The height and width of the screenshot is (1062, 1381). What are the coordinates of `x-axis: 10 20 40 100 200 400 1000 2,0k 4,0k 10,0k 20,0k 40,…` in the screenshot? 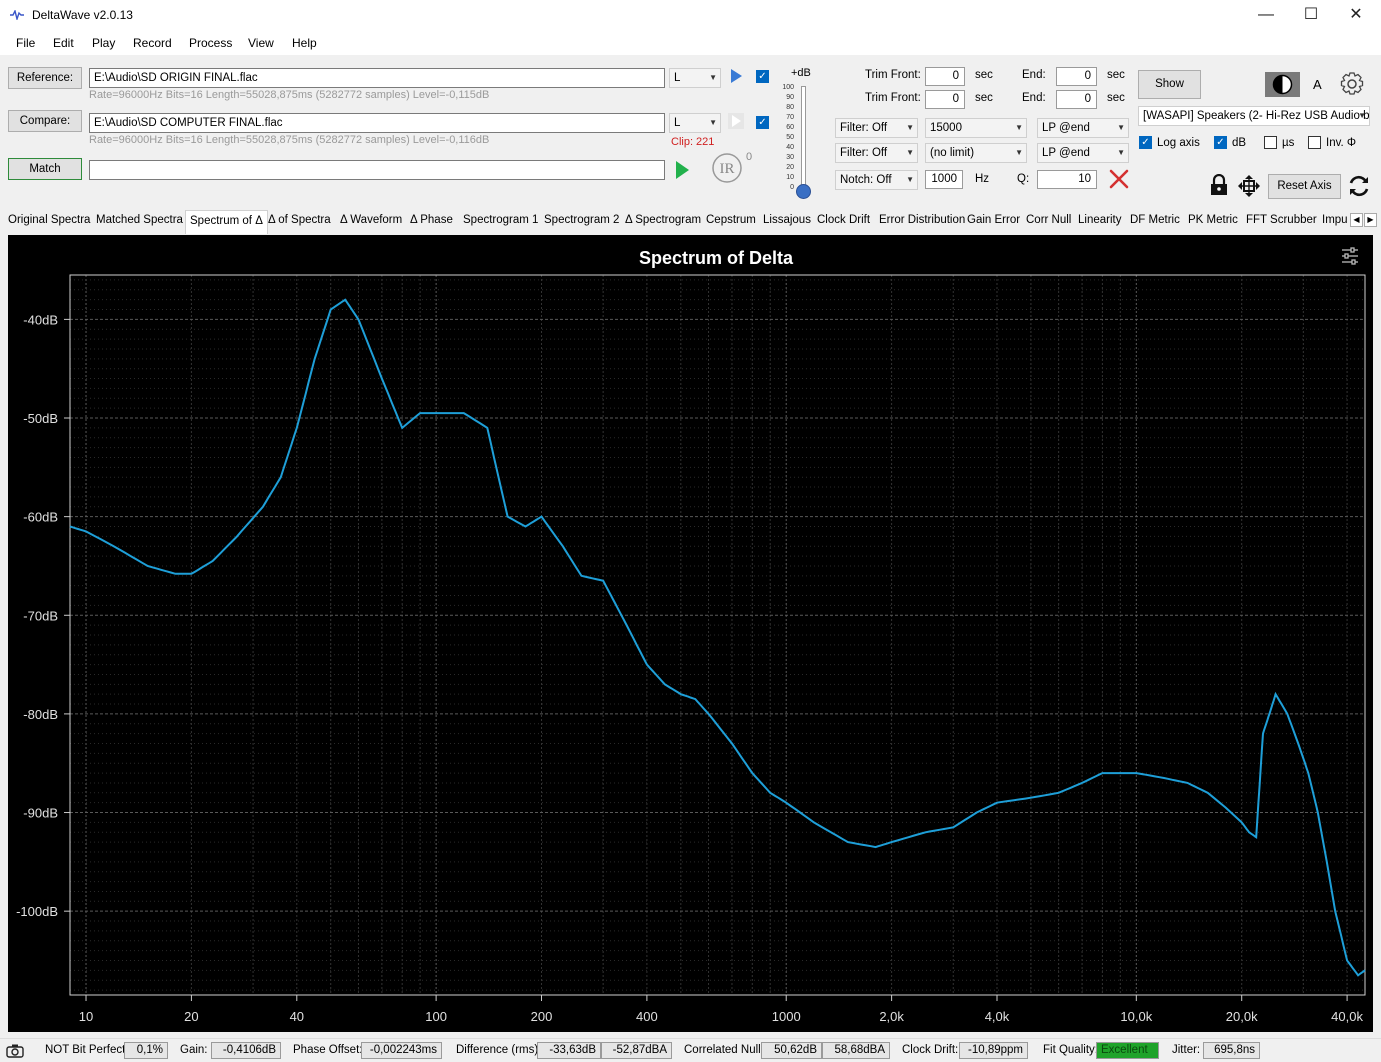 It's located at (721, 1009).